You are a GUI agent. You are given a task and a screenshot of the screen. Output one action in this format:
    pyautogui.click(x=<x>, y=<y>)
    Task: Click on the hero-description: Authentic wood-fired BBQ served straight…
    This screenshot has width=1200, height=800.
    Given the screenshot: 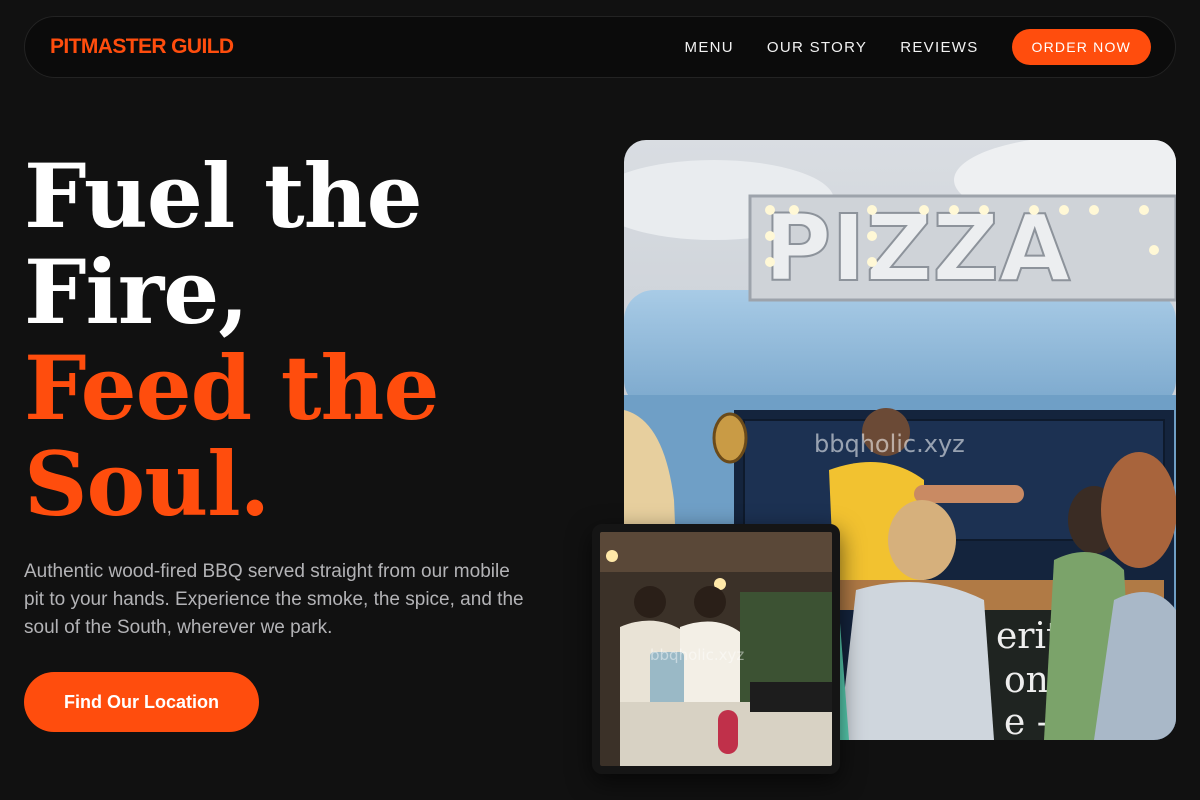 What is the action you would take?
    pyautogui.click(x=274, y=599)
    